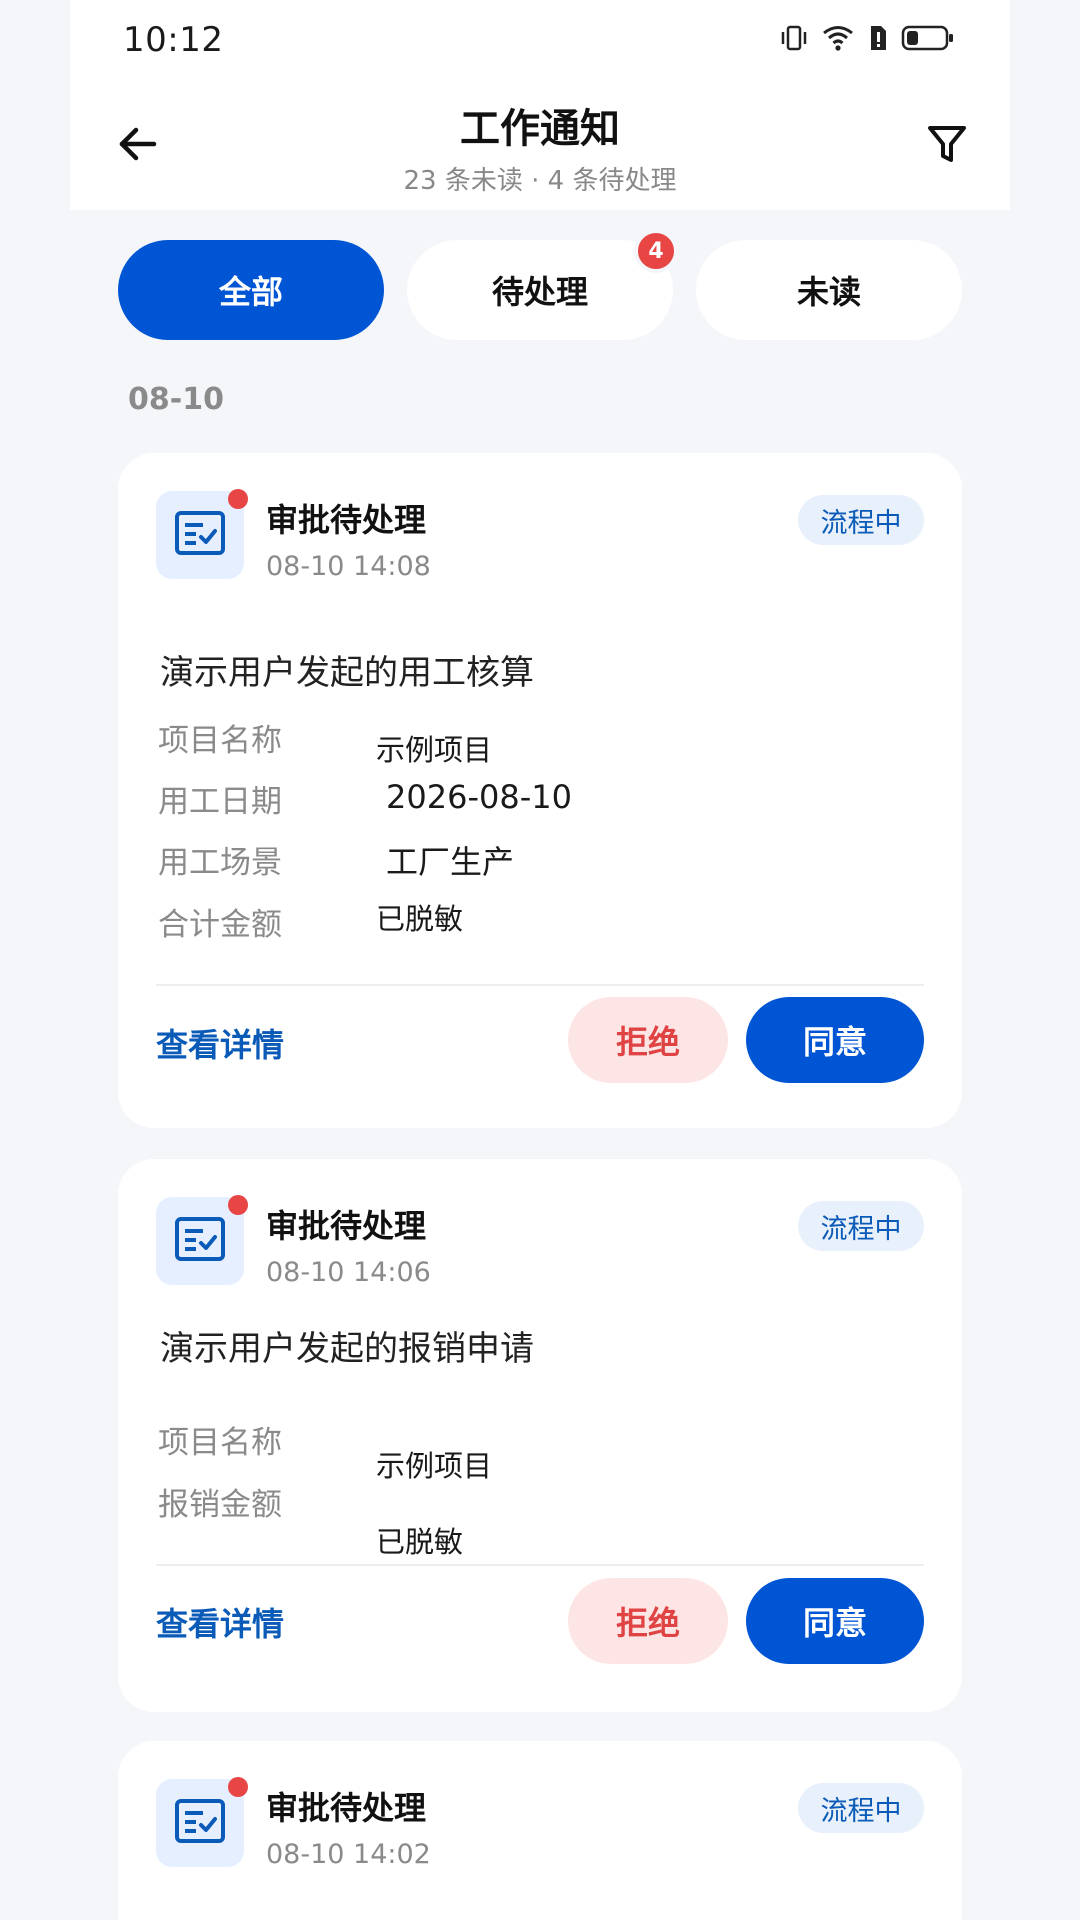 Image resolution: width=1080 pixels, height=1920 pixels. Describe the element at coordinates (928, 40) in the screenshot. I see `battery-icon` at that location.